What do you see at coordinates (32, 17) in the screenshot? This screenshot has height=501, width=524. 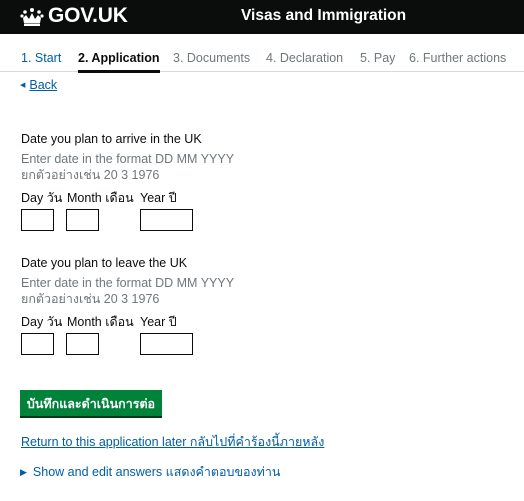 I see `crown-logo-icon` at bounding box center [32, 17].